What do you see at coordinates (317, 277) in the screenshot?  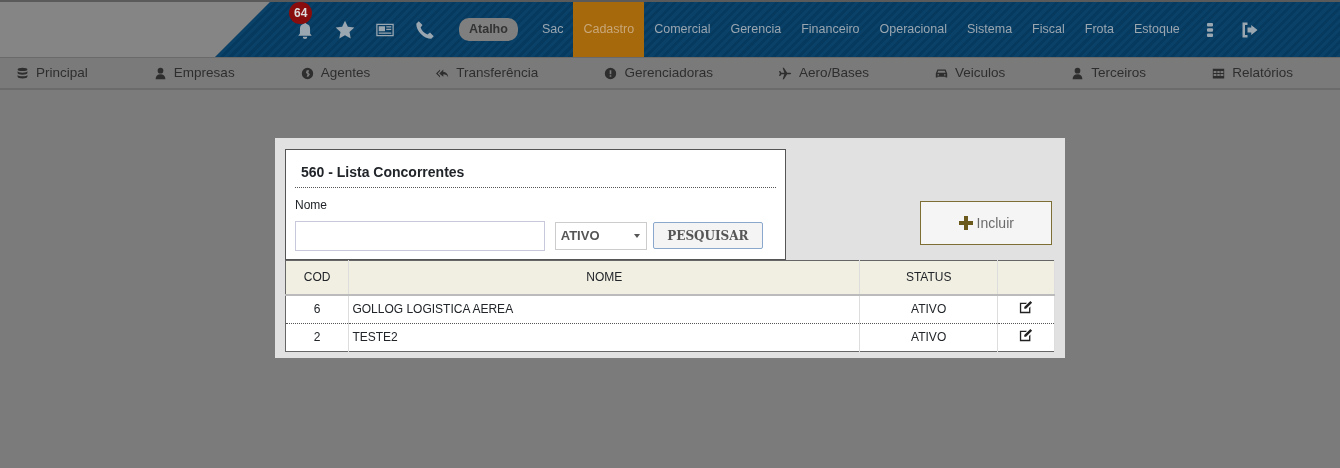 I see `column-header: COD` at bounding box center [317, 277].